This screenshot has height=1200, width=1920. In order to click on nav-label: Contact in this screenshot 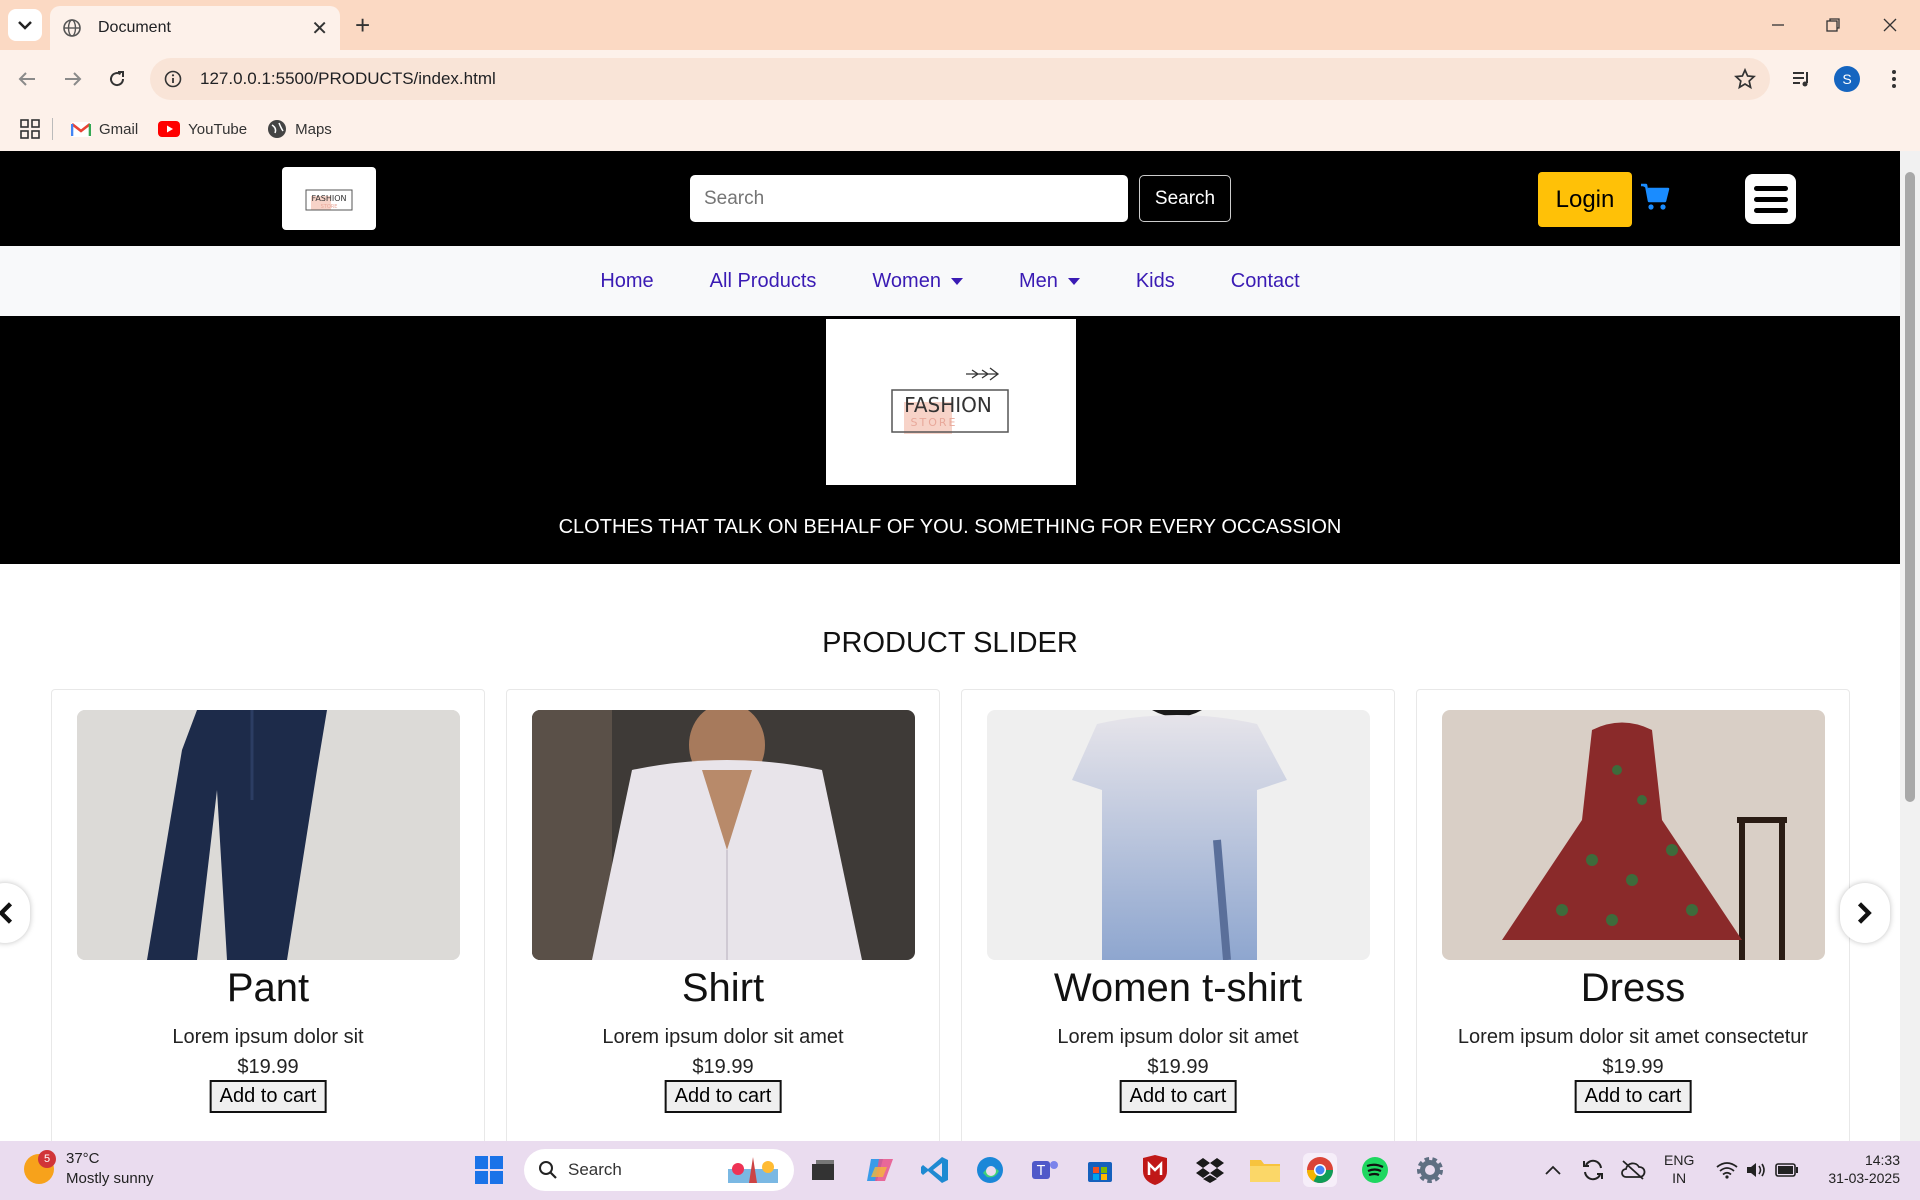, I will do `click(1265, 280)`.